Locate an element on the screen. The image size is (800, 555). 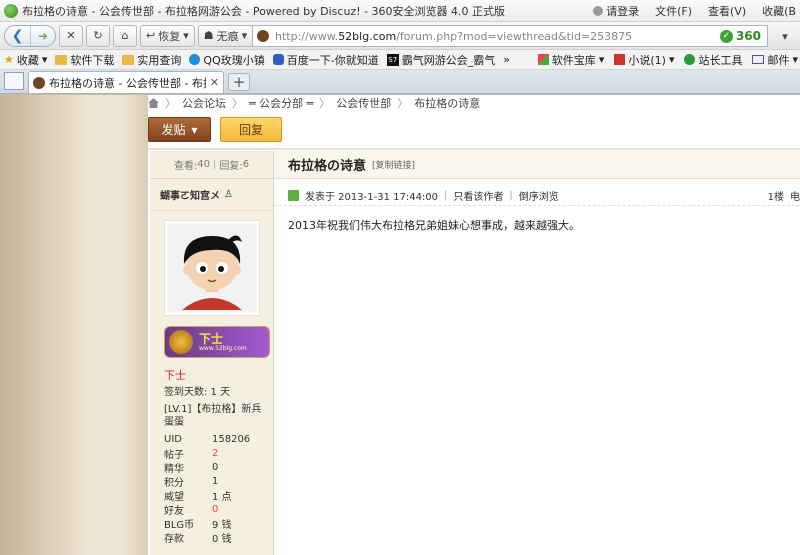
stop-icon: ✕ is located at coordinates (71, 35).